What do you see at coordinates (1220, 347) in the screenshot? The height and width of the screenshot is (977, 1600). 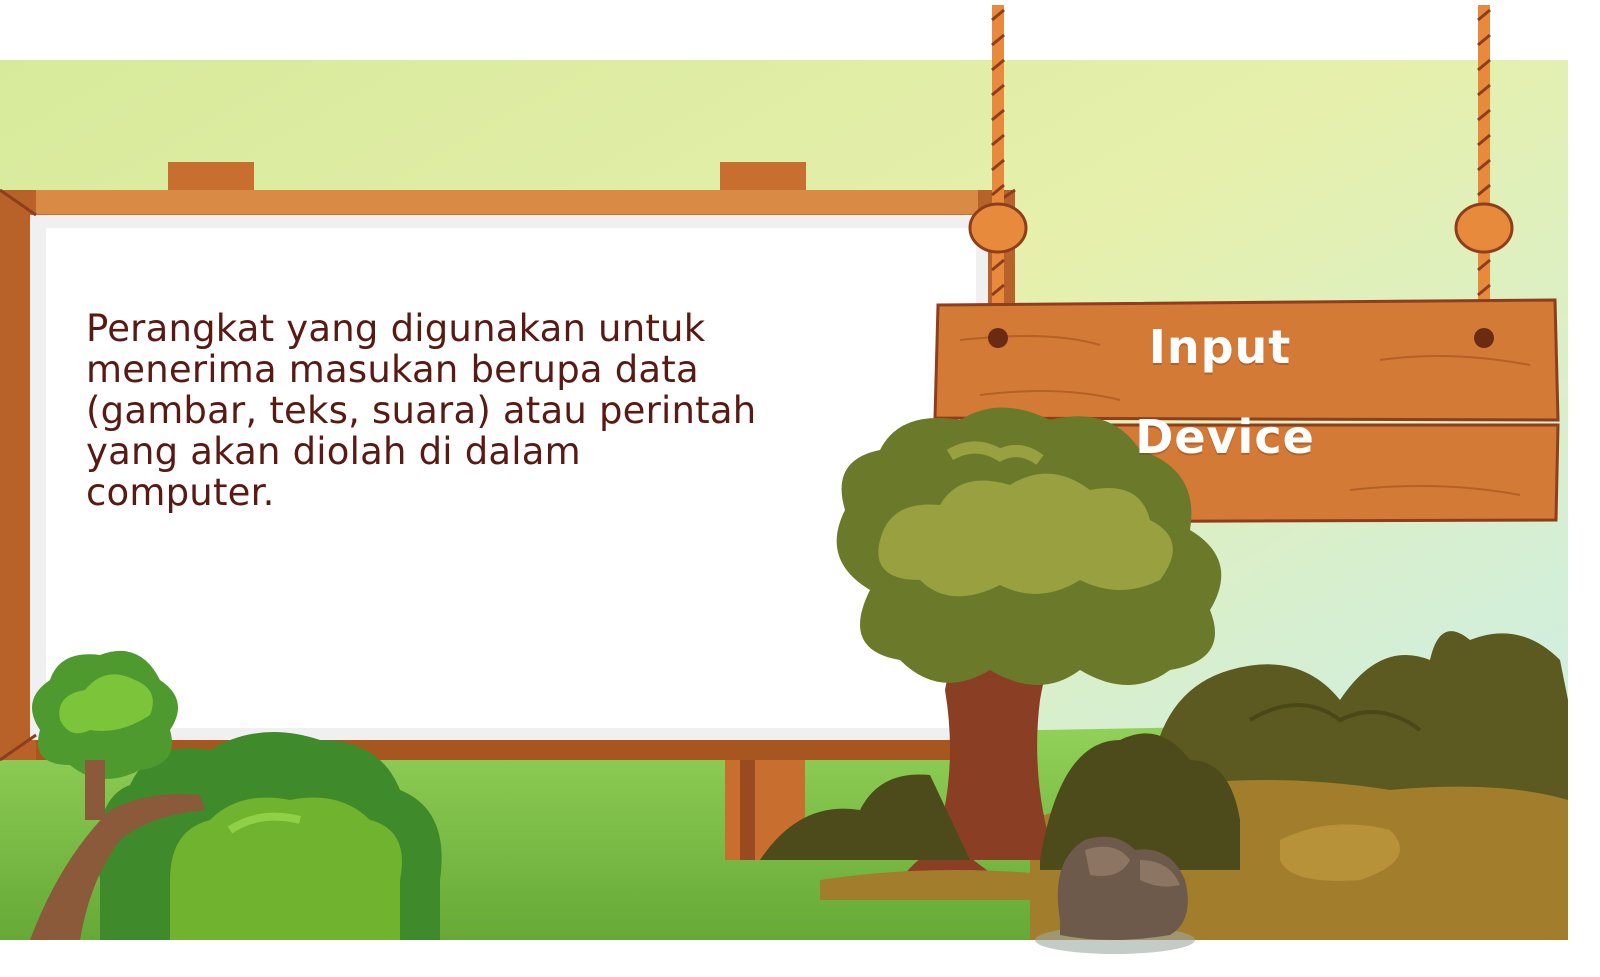 I see `sign-title-line-1: Input` at bounding box center [1220, 347].